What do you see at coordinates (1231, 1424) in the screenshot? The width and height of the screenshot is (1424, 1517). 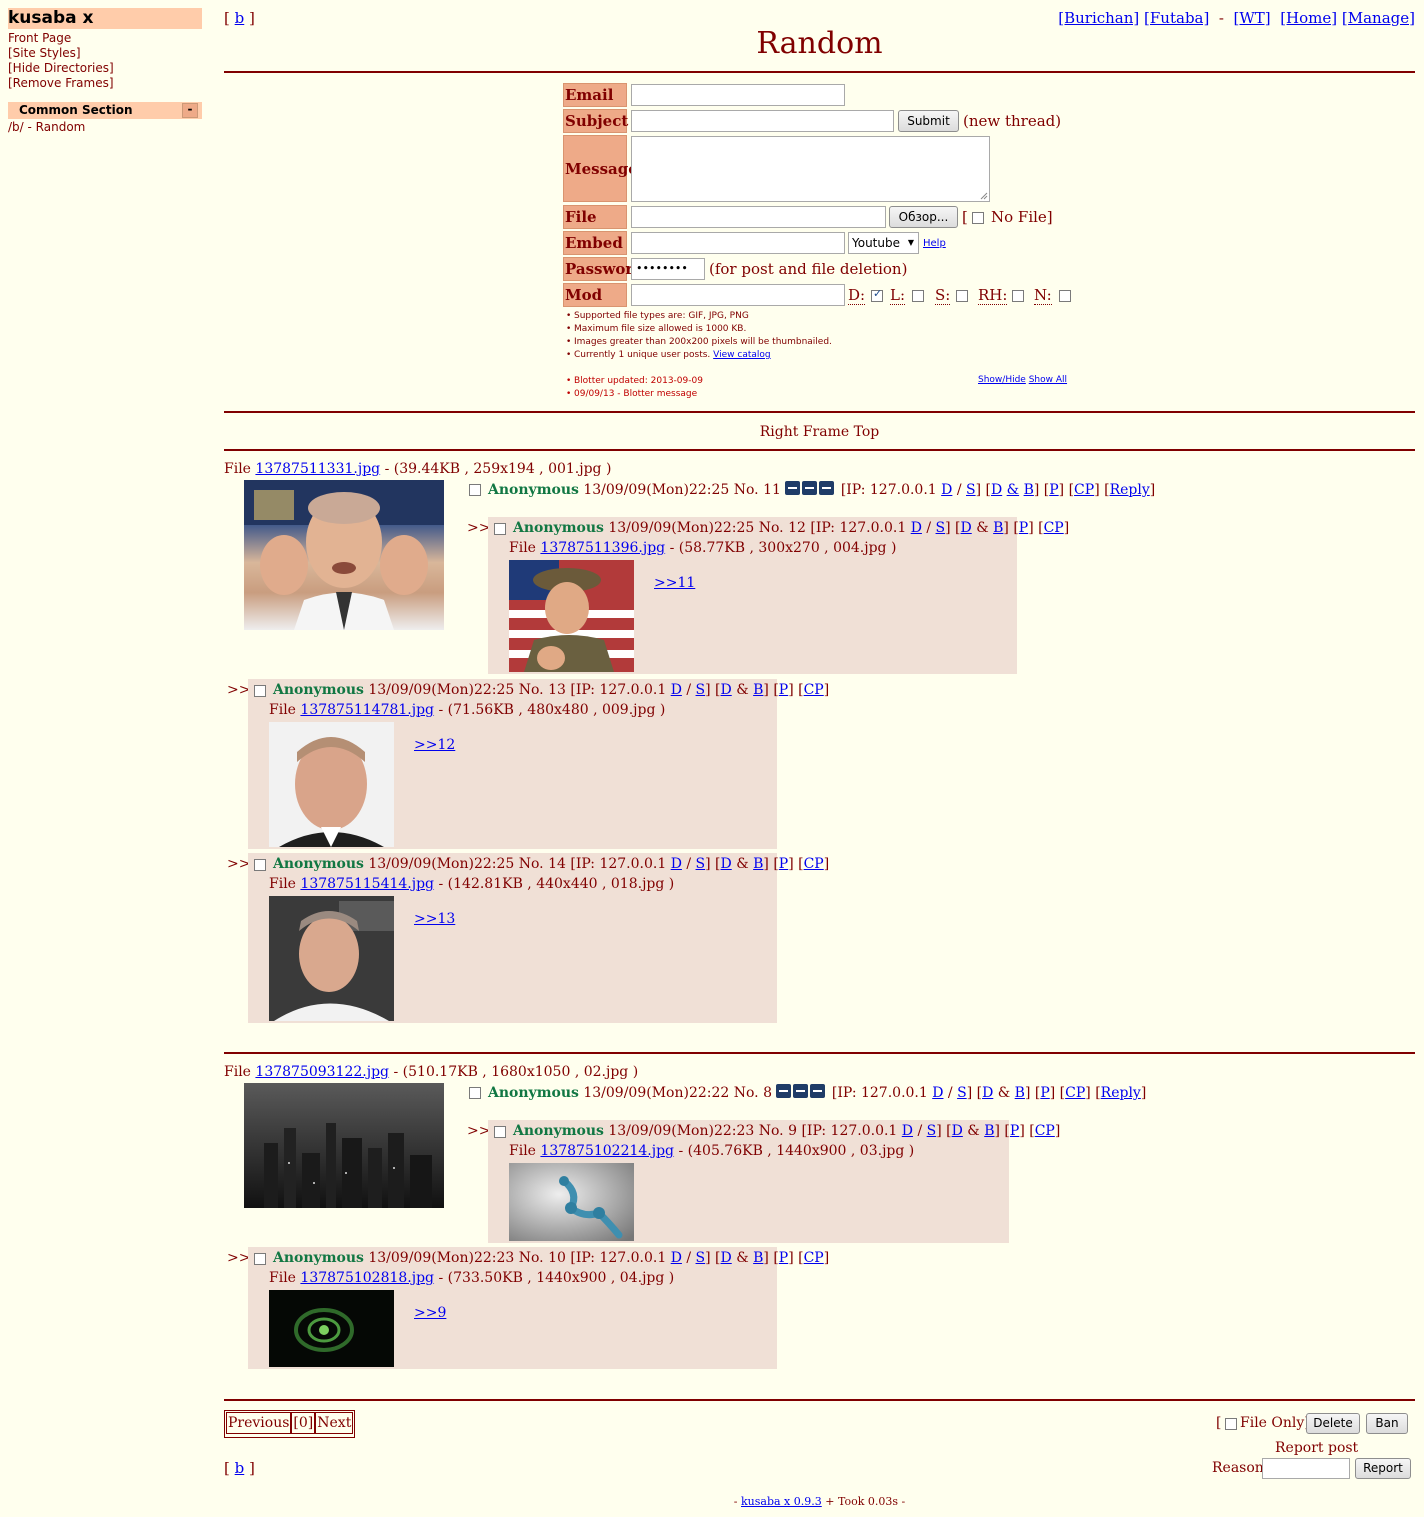 I see `file-only-checkbox` at bounding box center [1231, 1424].